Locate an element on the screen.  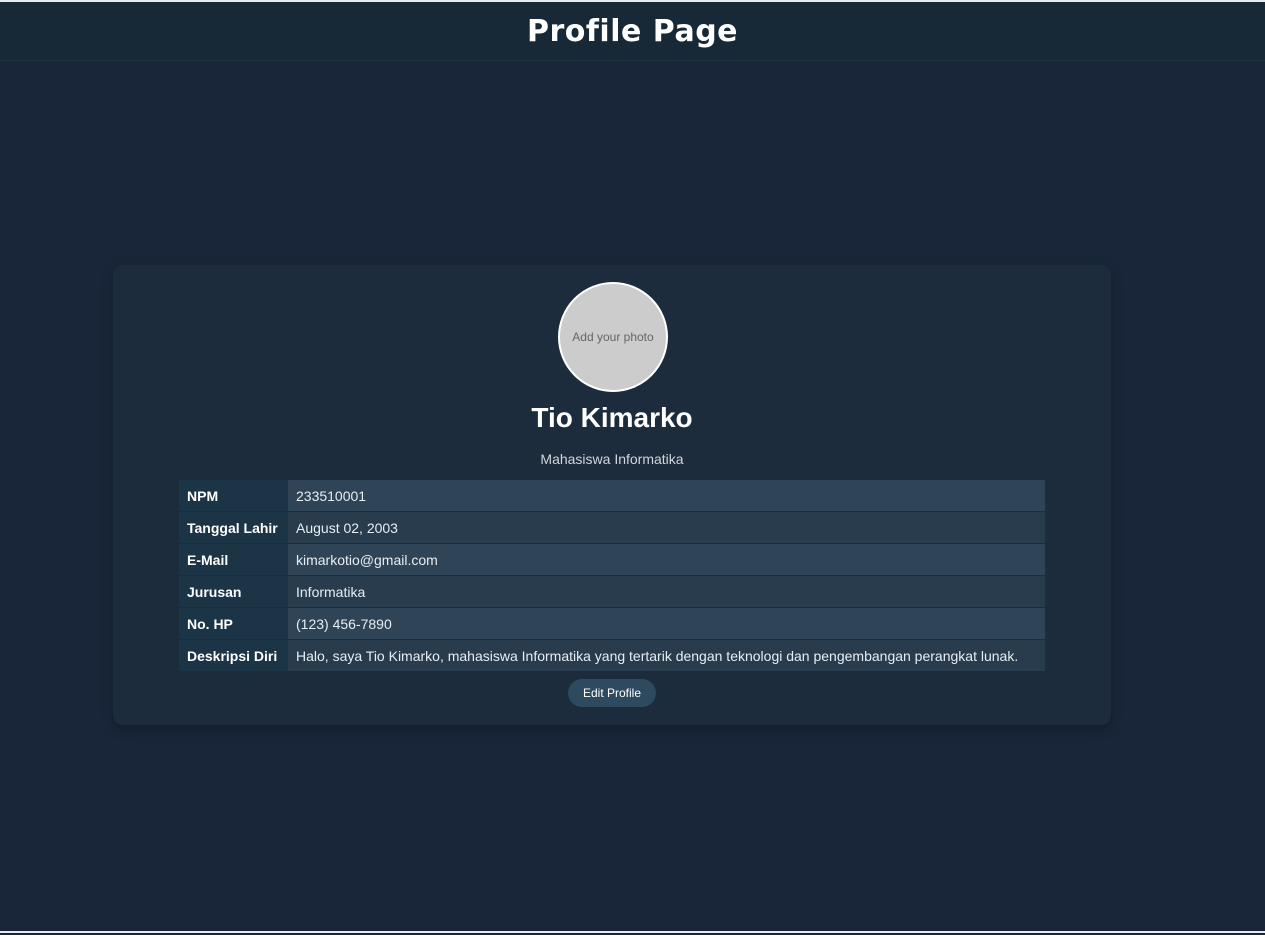
table-row: No. HP (123) 456-7890 is located at coordinates (612, 623).